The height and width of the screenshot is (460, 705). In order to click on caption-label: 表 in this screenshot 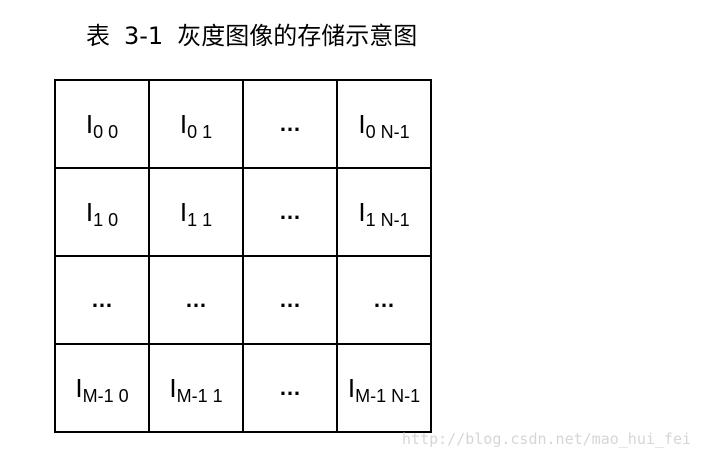, I will do `click(98, 36)`.